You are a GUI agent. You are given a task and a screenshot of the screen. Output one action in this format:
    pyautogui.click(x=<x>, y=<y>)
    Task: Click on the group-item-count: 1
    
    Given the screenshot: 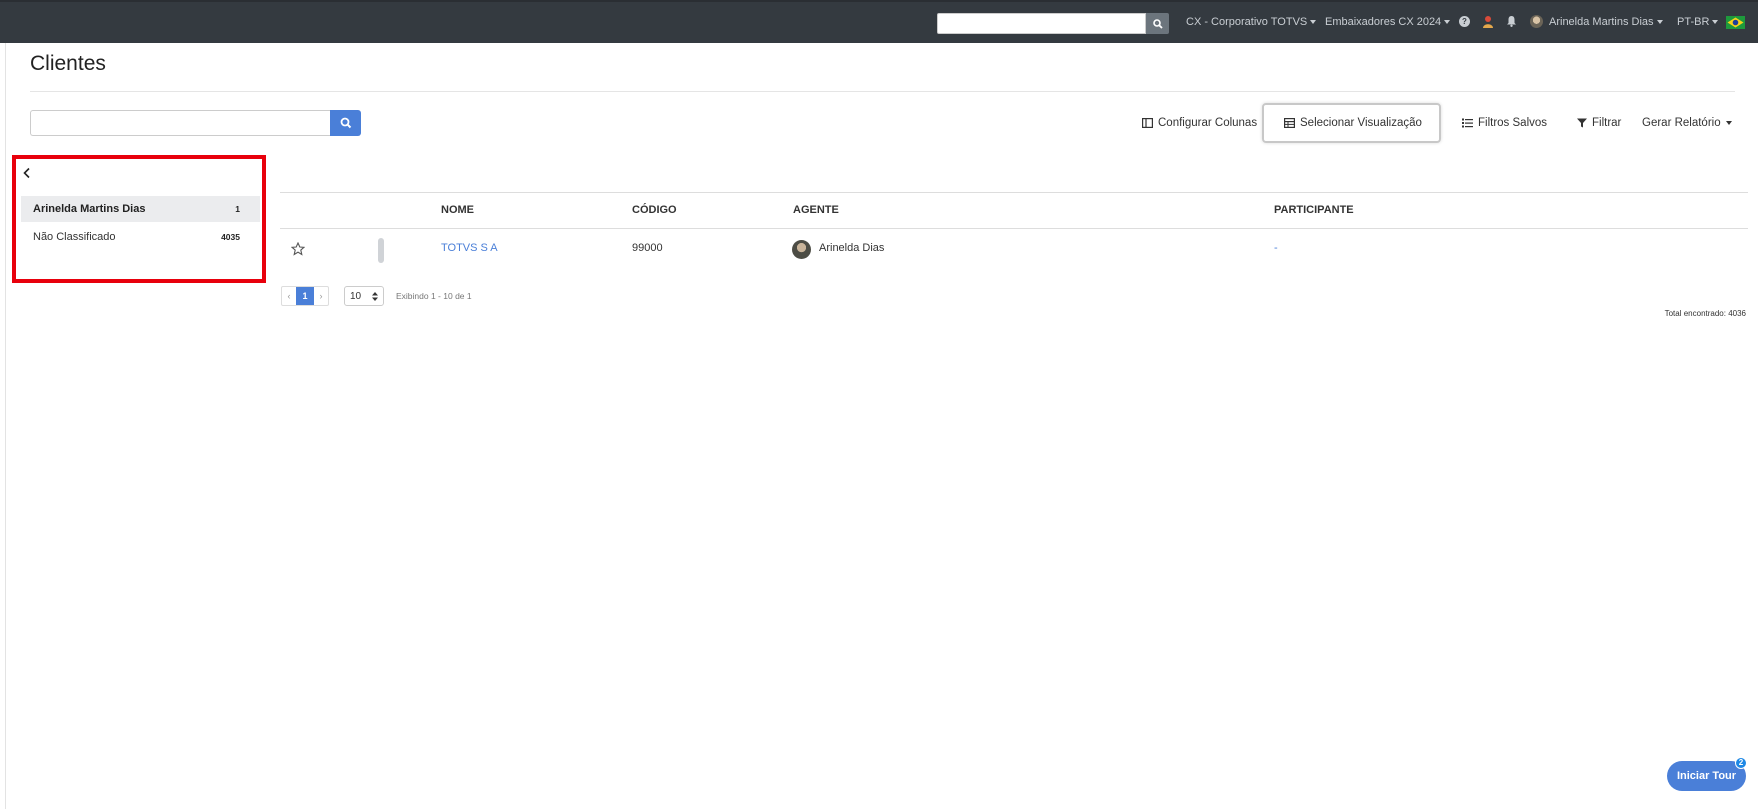 What is the action you would take?
    pyautogui.click(x=237, y=209)
    